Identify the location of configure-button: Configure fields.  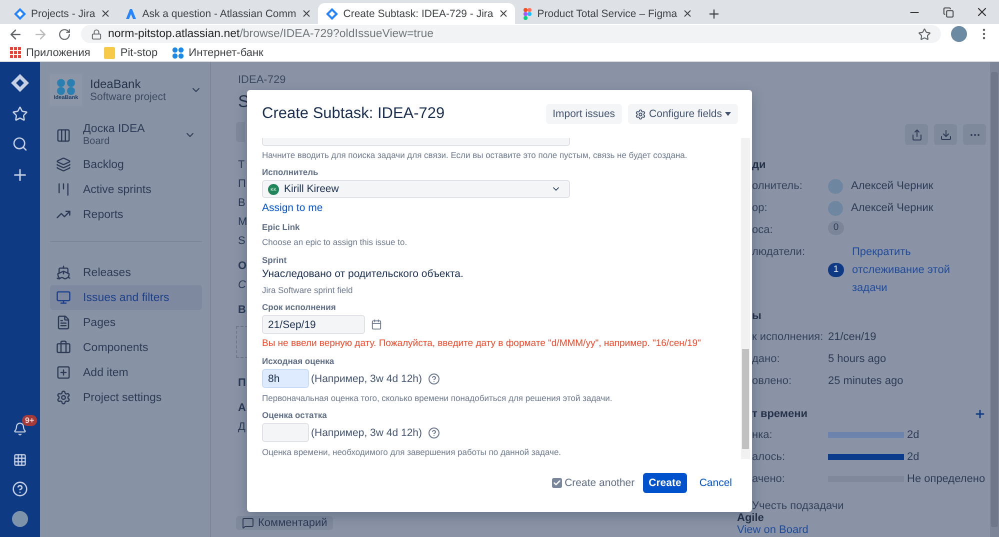
(683, 114).